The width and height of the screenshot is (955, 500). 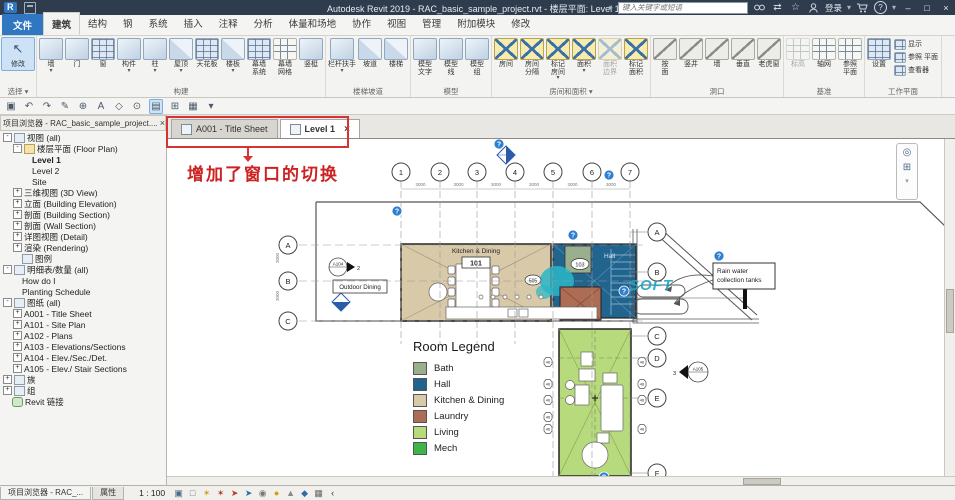 I want to click on tree-item-a001-title-sheet: + A001 - Title Sheet, so click(x=83, y=313).